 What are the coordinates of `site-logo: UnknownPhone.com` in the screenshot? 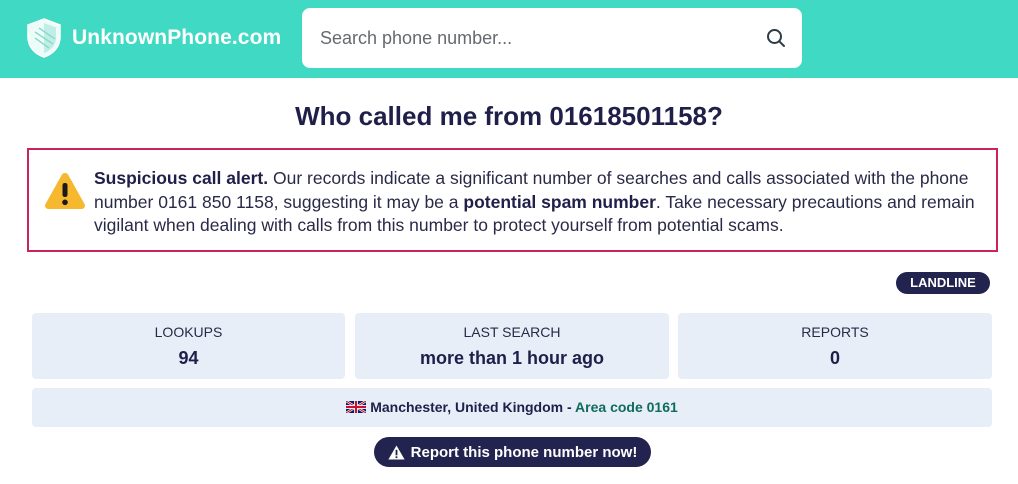 It's located at (153, 38).